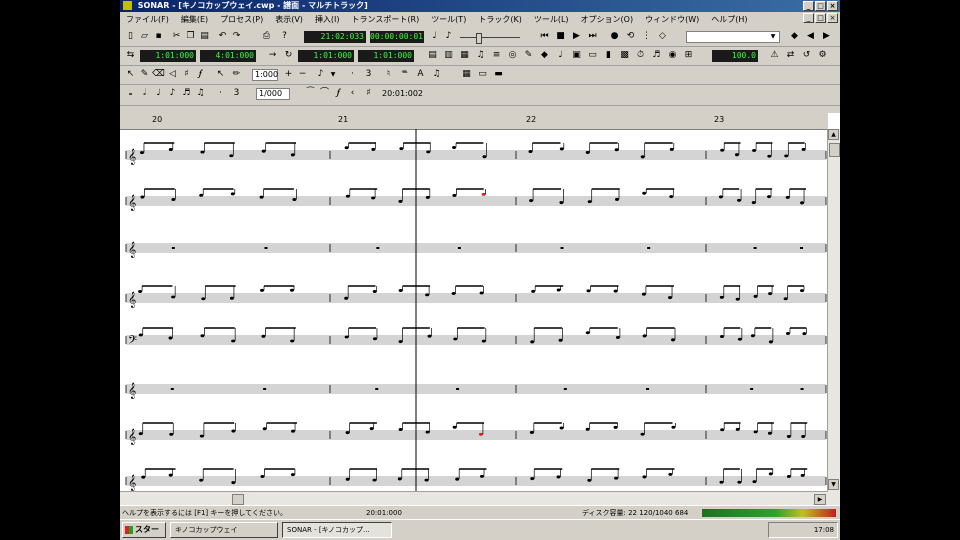 The image size is (960, 540). What do you see at coordinates (448, 19) in the screenshot?
I see `menu-tools: ツール(T)` at bounding box center [448, 19].